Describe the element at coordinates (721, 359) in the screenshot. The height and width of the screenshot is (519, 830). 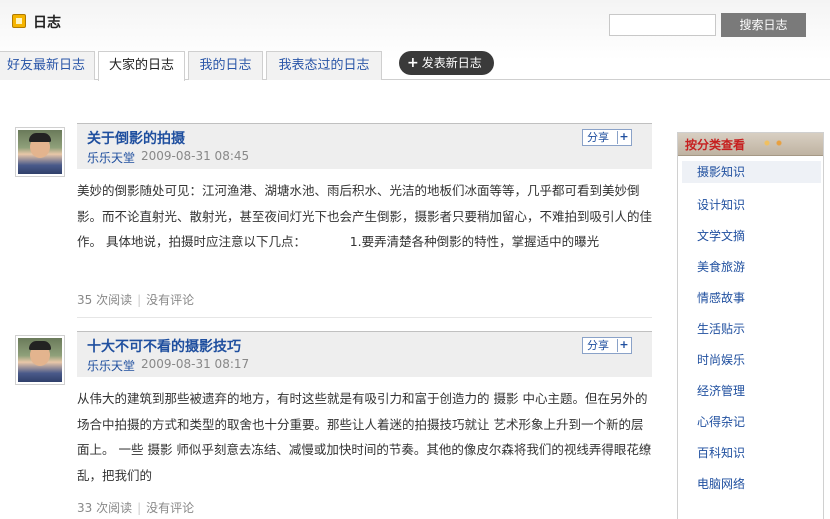
I see `category-item: 时尚娱乐` at that location.